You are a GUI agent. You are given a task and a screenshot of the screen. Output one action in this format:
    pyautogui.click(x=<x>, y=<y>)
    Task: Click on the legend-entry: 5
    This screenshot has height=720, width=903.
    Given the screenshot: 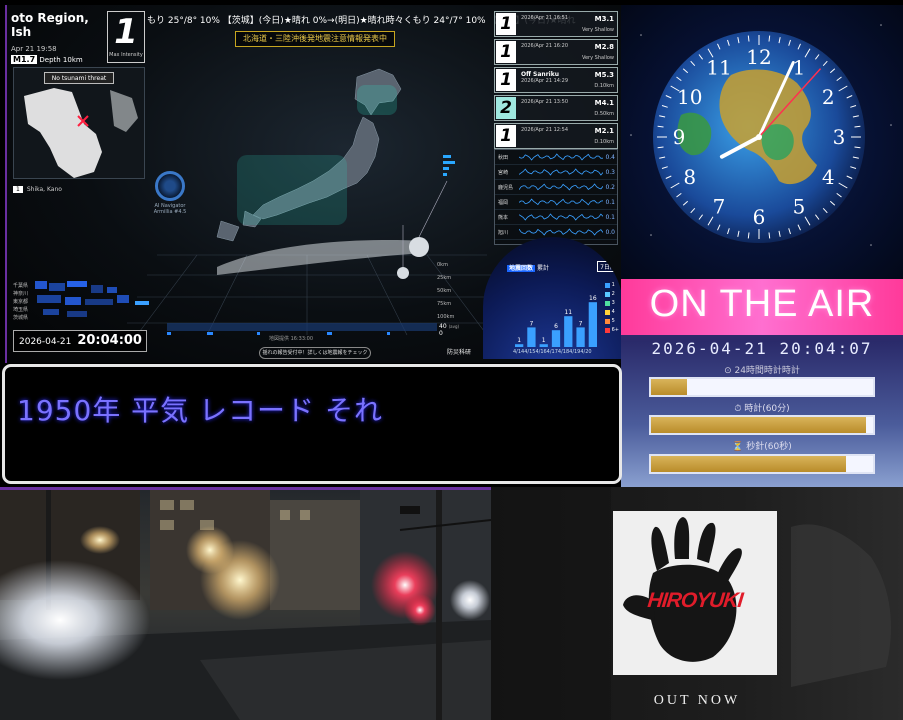 What is the action you would take?
    pyautogui.click(x=611, y=321)
    